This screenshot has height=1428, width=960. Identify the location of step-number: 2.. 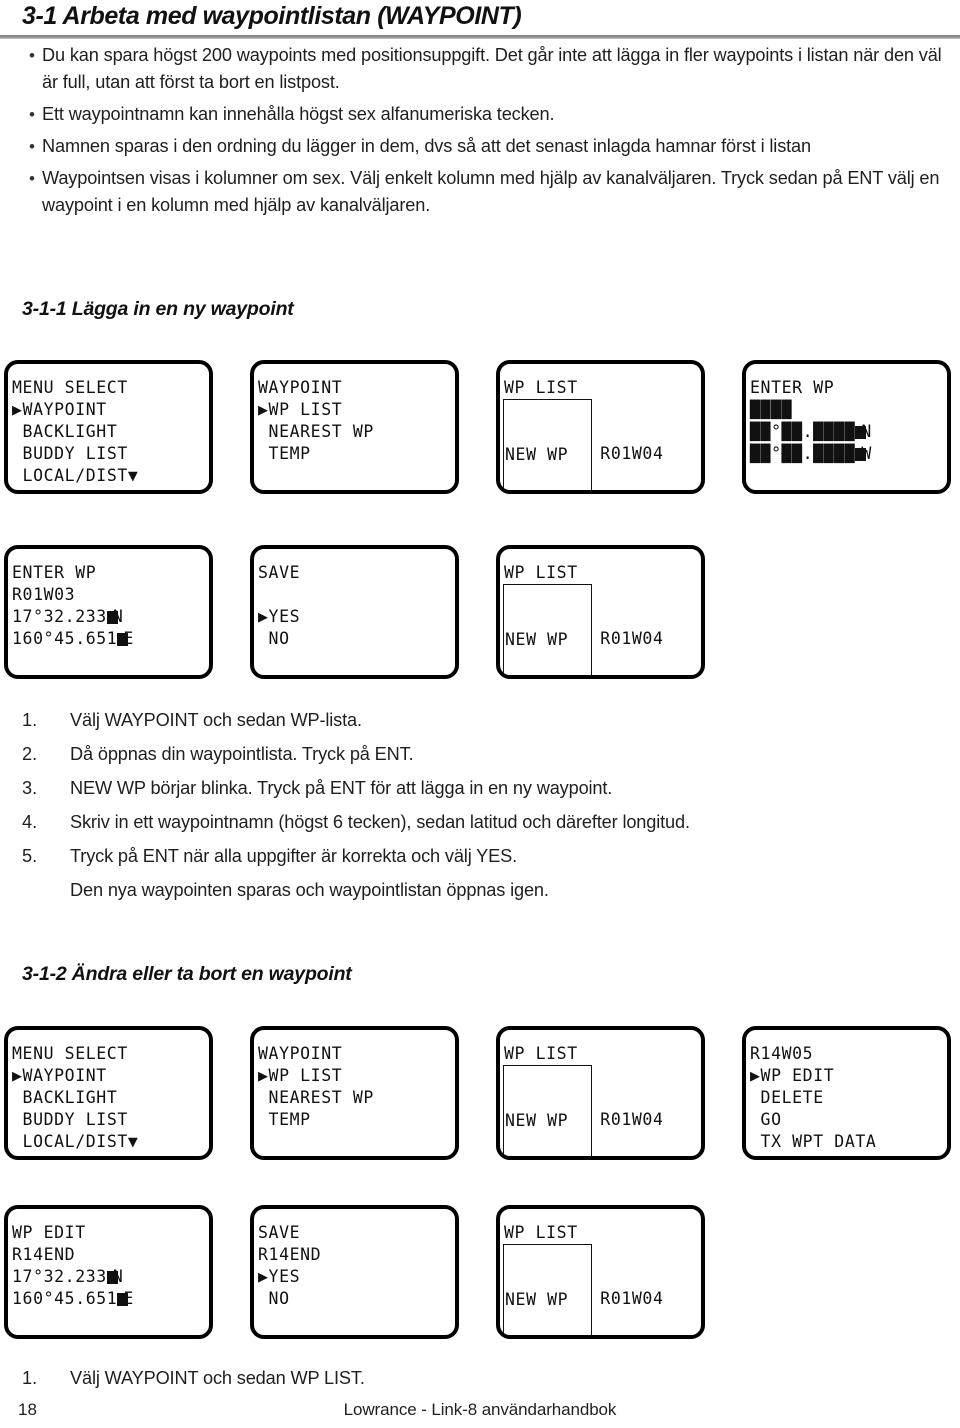
(30, 754).